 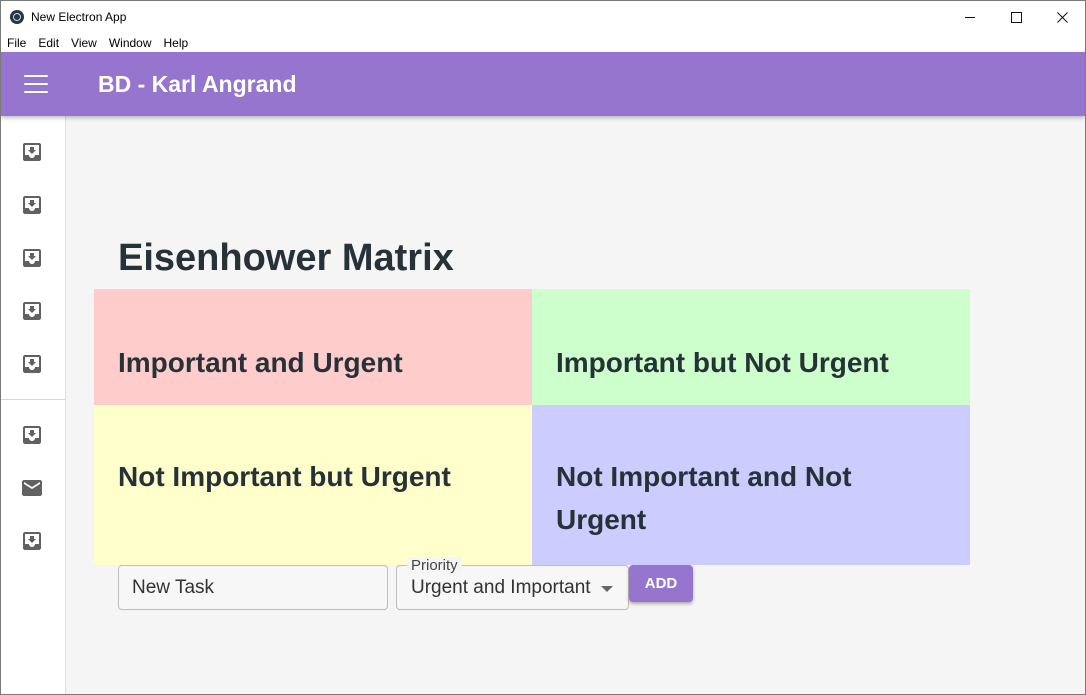 I want to click on minimize-button, so click(x=970, y=17).